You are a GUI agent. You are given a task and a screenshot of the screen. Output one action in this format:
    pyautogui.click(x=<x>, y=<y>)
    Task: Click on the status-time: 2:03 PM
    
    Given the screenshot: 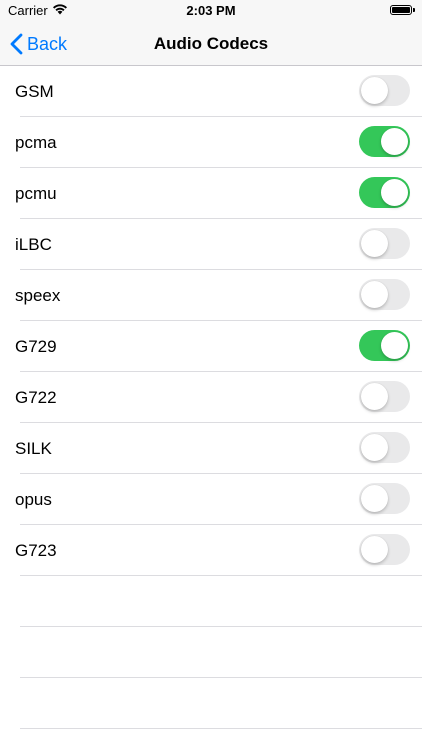 What is the action you would take?
    pyautogui.click(x=211, y=10)
    